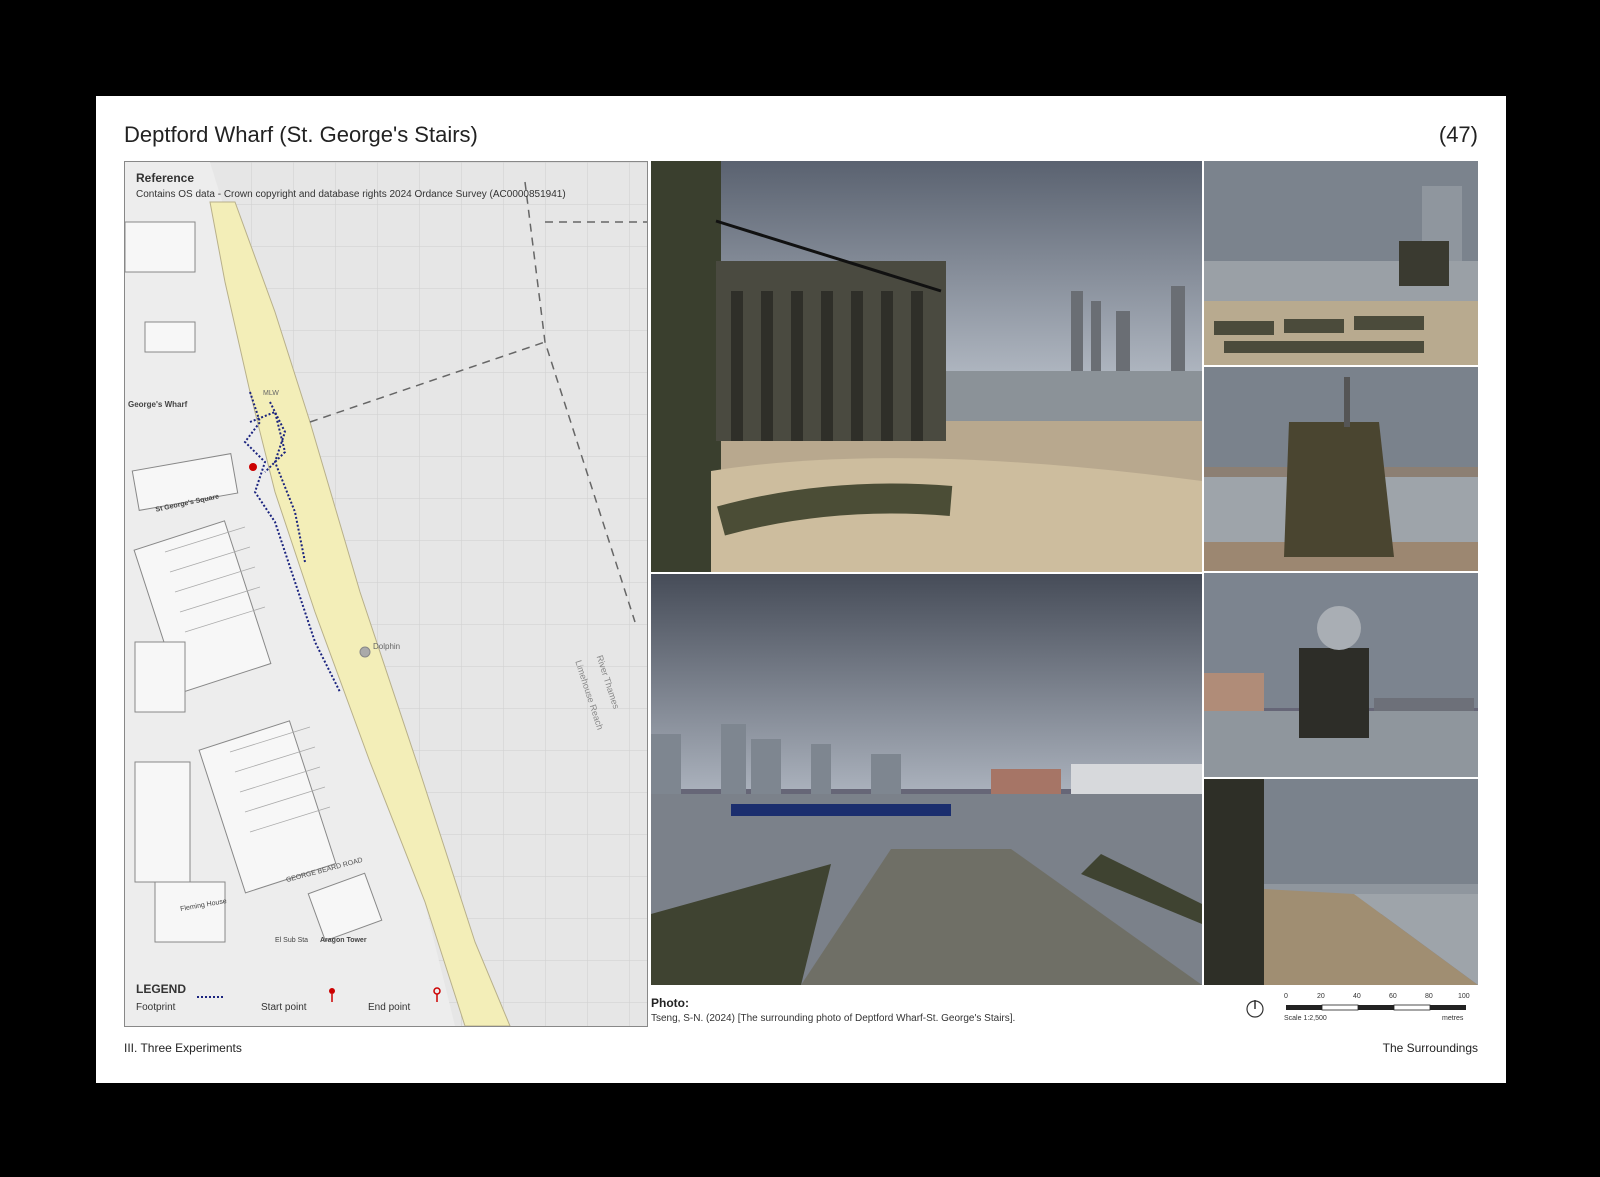  I want to click on map-reference-title: Reference, so click(165, 178).